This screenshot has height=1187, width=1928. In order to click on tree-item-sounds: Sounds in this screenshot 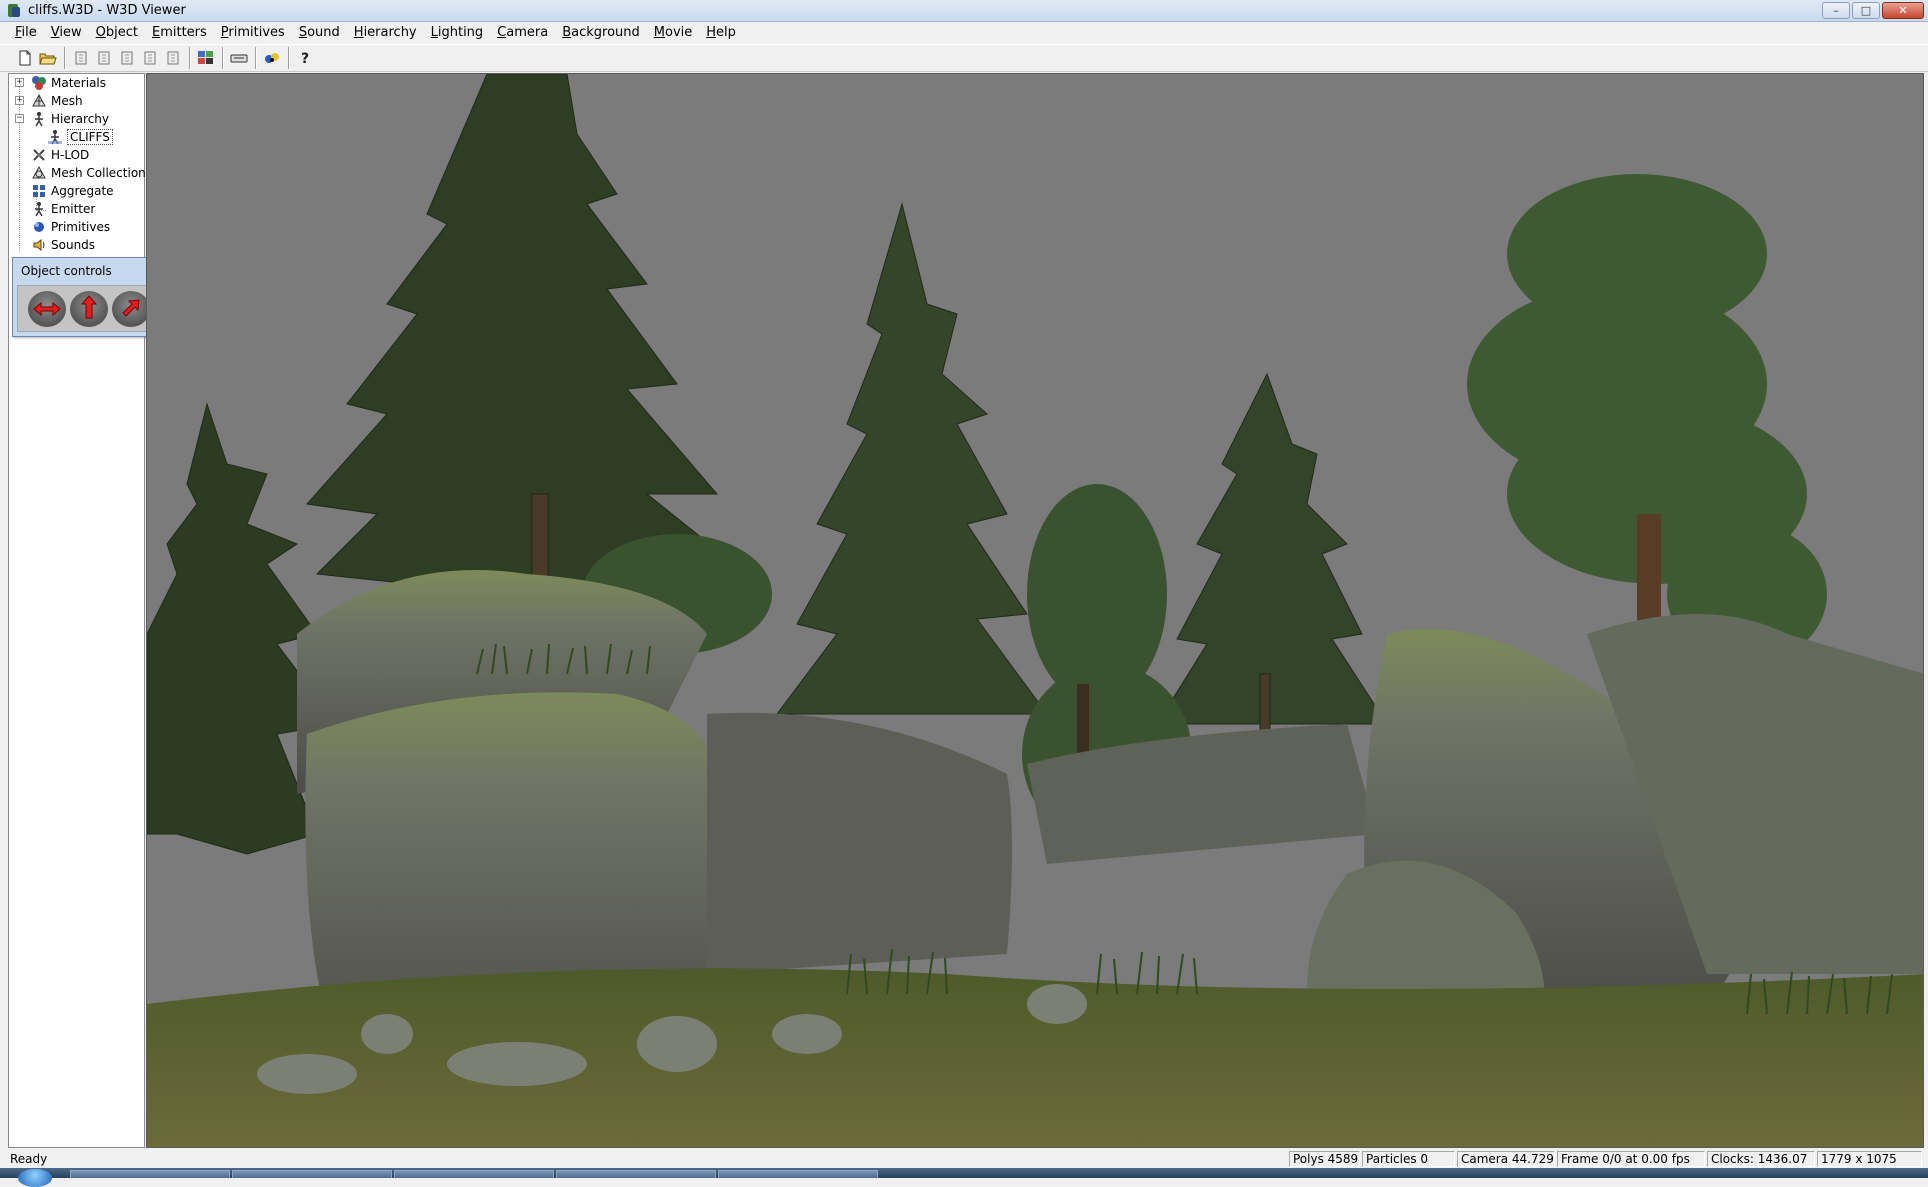, I will do `click(53, 245)`.